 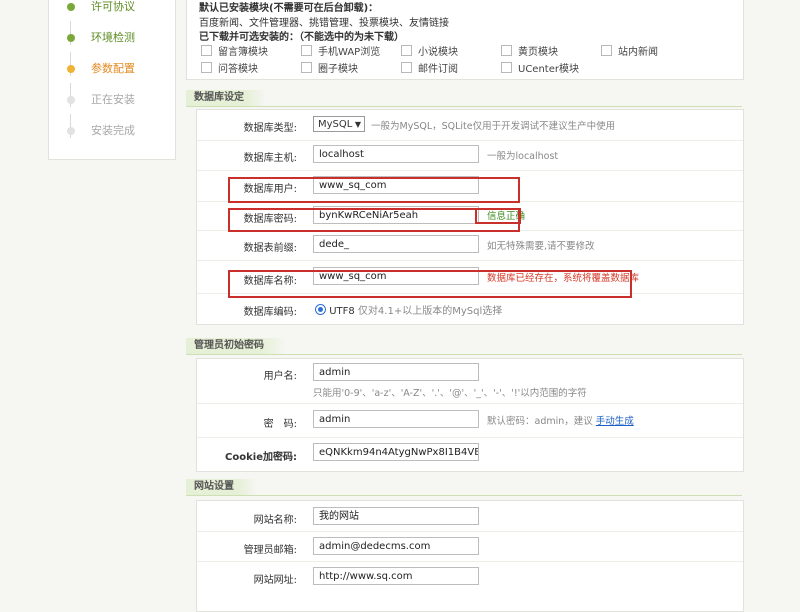 I want to click on site-name-row: 网站名称: 我的网站, so click(x=470, y=516).